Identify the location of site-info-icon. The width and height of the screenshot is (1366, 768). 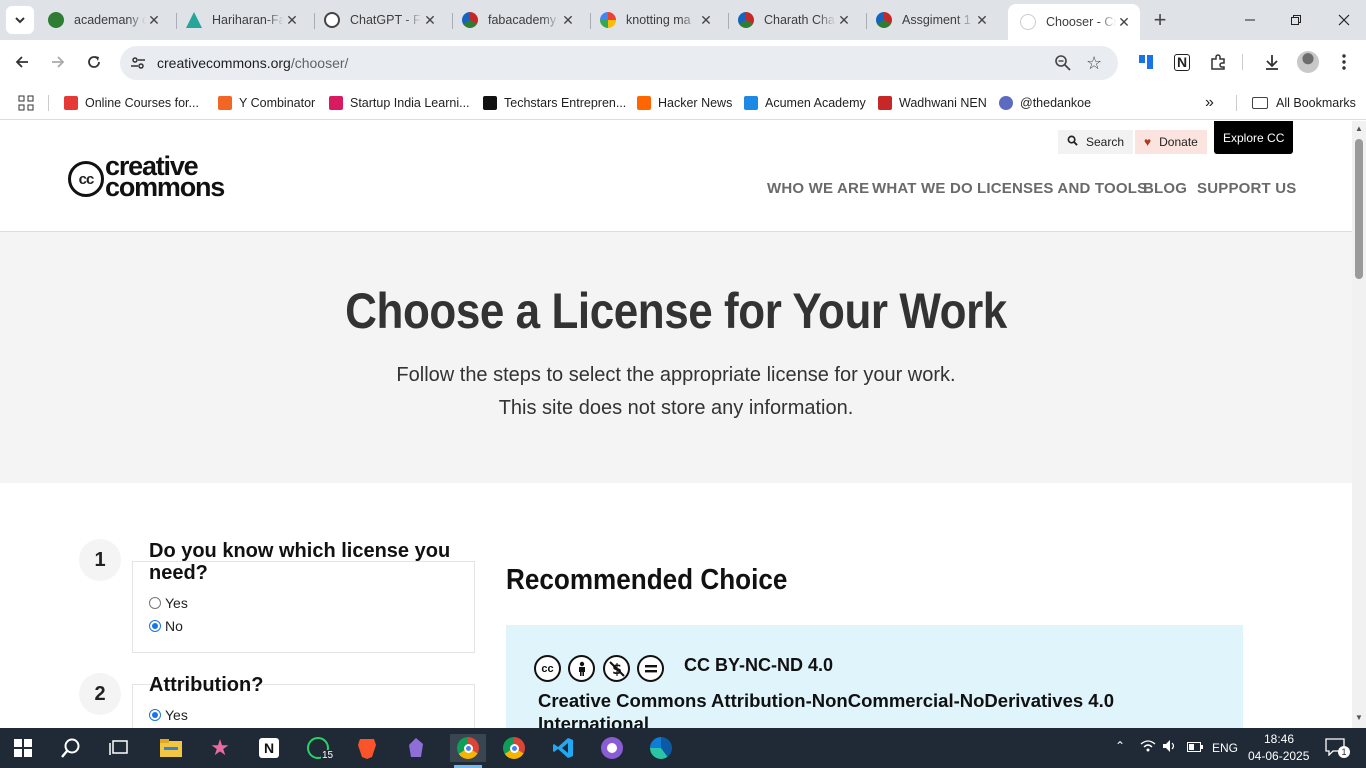
(138, 64).